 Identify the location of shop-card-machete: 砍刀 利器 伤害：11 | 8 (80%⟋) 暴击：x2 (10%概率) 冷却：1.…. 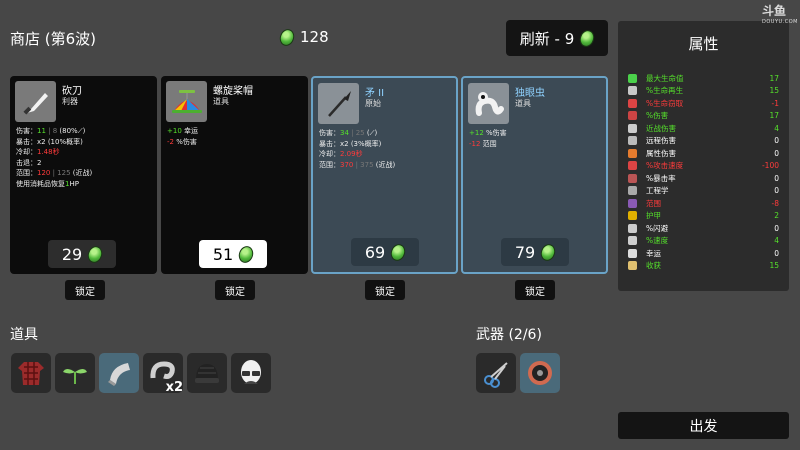
(83, 175).